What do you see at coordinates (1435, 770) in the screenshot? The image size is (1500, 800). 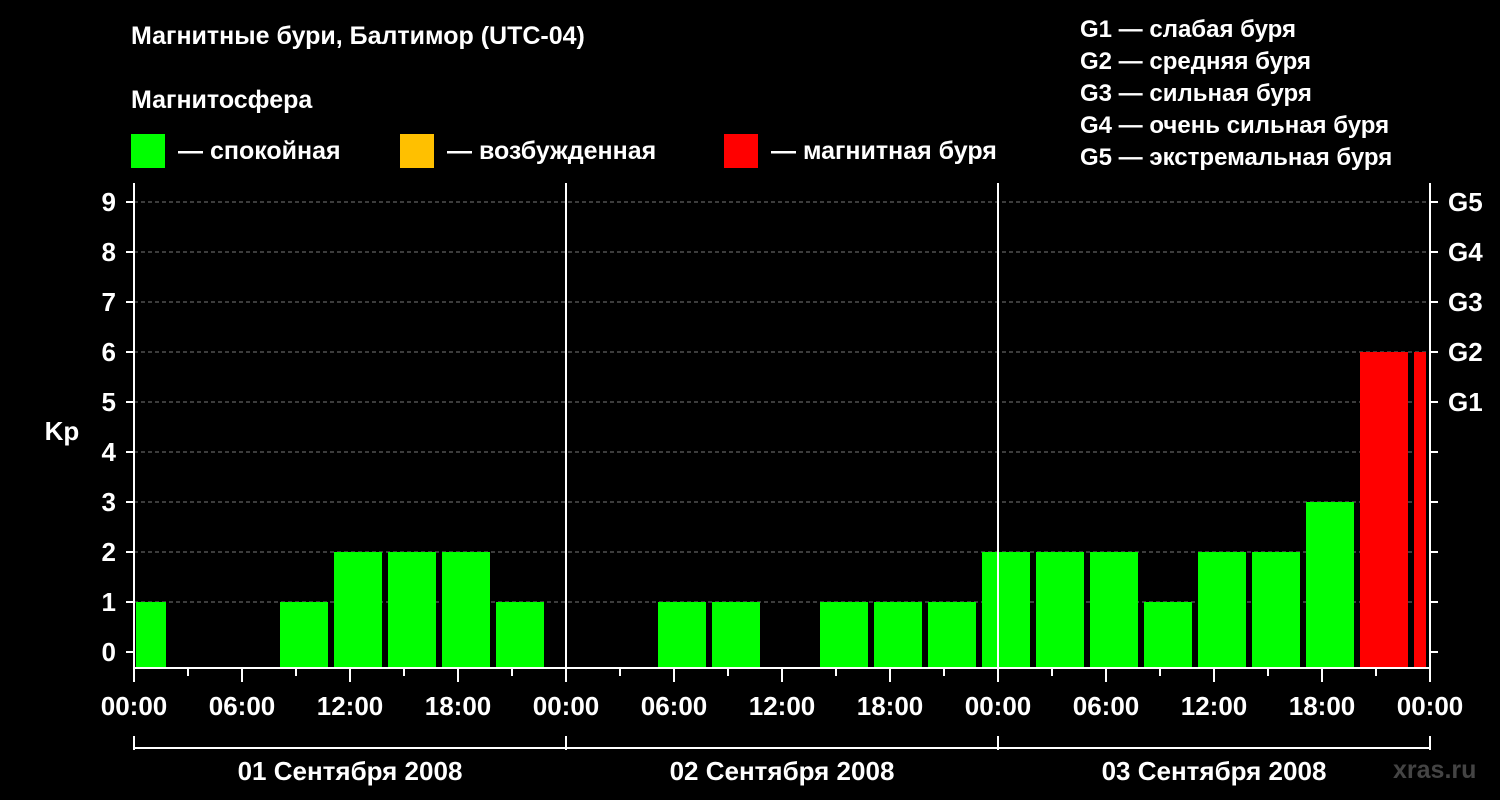 I see `watermark: xras.ru` at bounding box center [1435, 770].